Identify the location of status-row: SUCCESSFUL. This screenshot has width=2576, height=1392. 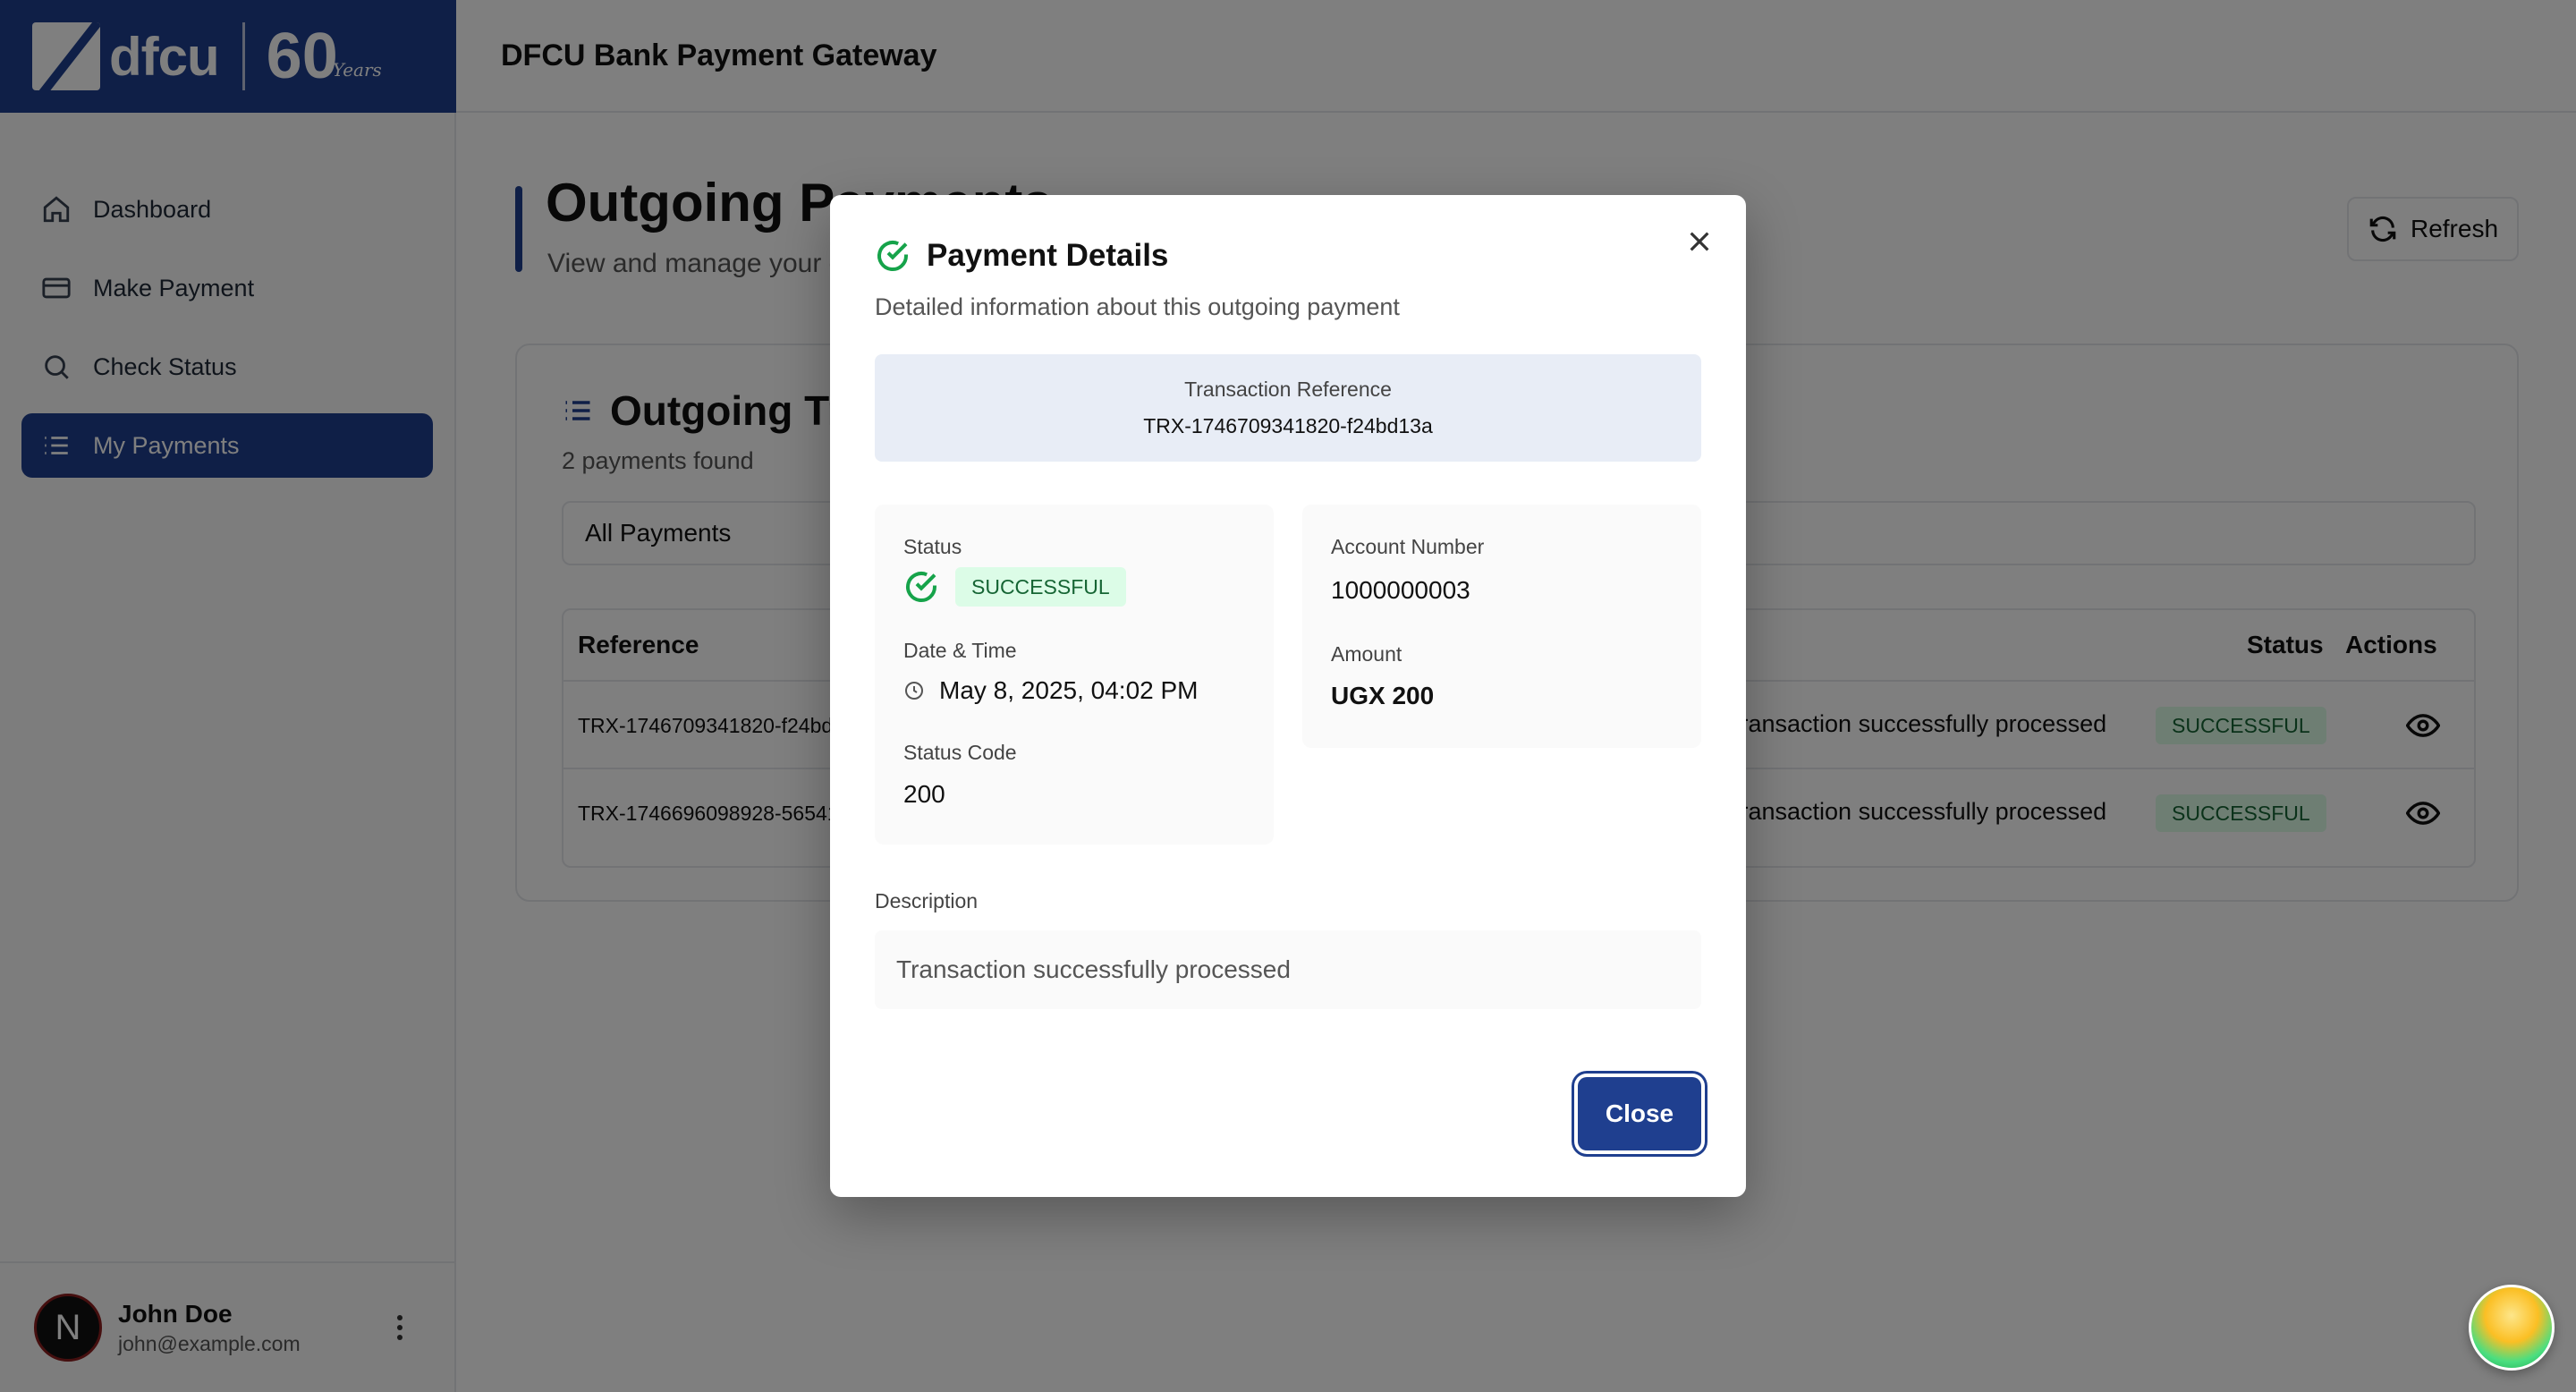
(1014, 587).